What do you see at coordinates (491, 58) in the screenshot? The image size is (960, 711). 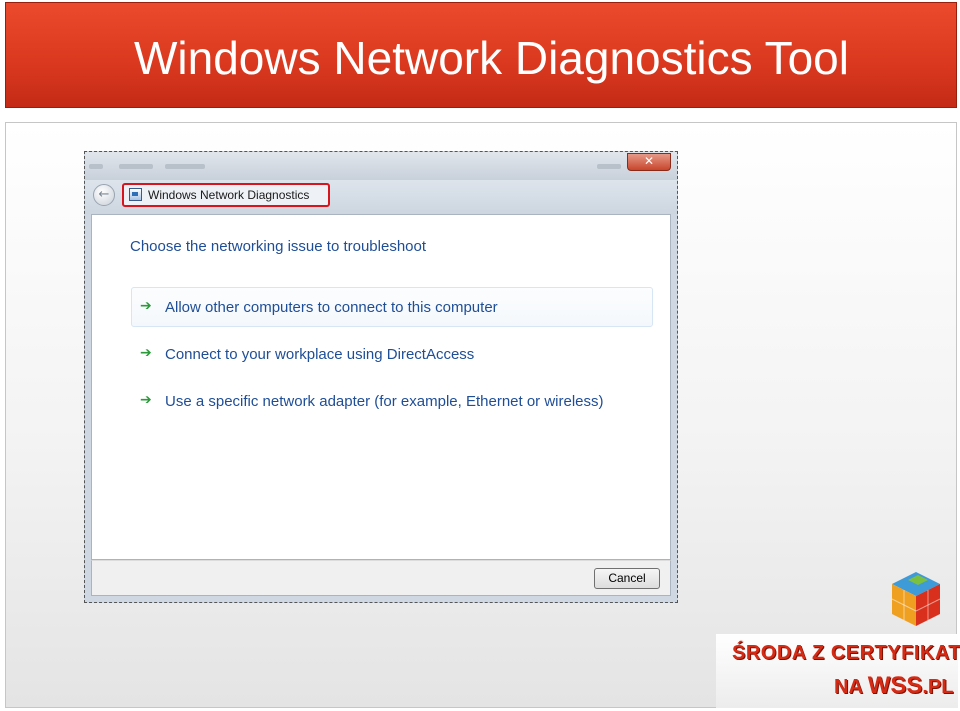 I see `slide-title: Windows Network Diagnostics Tool` at bounding box center [491, 58].